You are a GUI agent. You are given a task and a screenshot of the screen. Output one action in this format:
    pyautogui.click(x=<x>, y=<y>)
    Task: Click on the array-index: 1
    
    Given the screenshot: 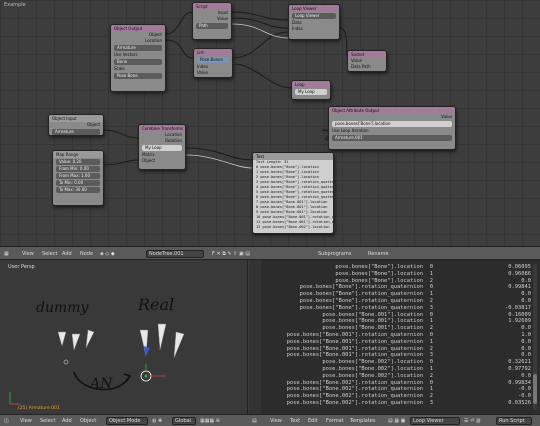 What is the action you would take?
    pyautogui.click(x=431, y=294)
    